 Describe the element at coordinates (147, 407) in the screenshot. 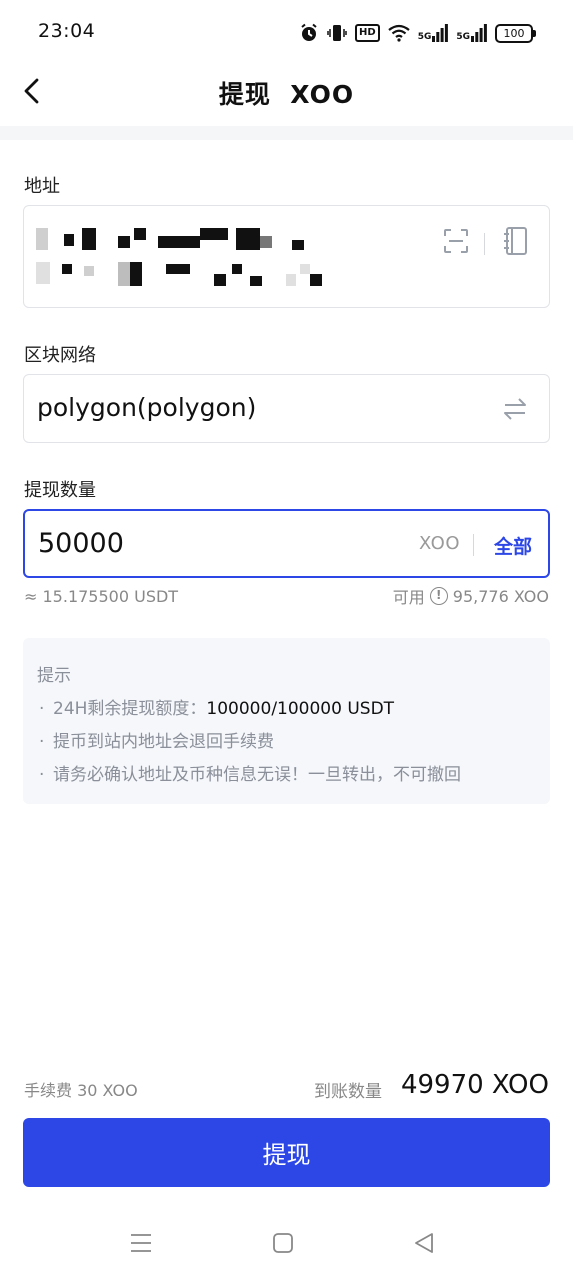

I see `network-value: polygon(polygon)` at that location.